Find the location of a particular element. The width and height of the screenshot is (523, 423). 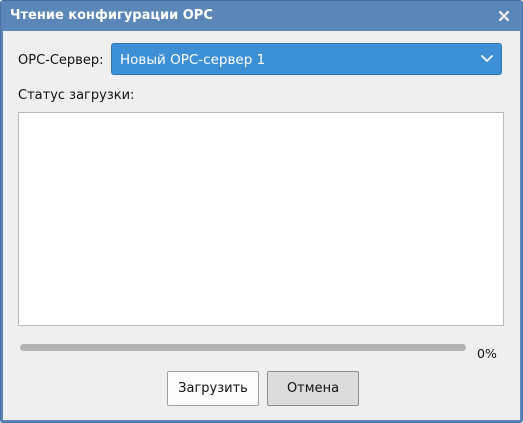

server-select: Новый OPC-сервер 1 is located at coordinates (306, 59).